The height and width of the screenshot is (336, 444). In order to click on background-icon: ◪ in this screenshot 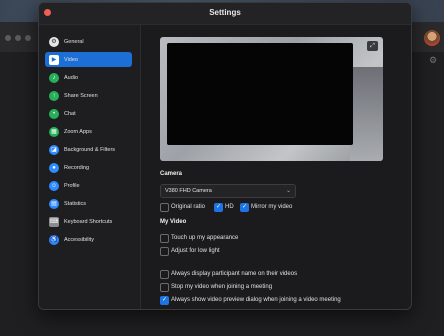, I will do `click(54, 149)`.